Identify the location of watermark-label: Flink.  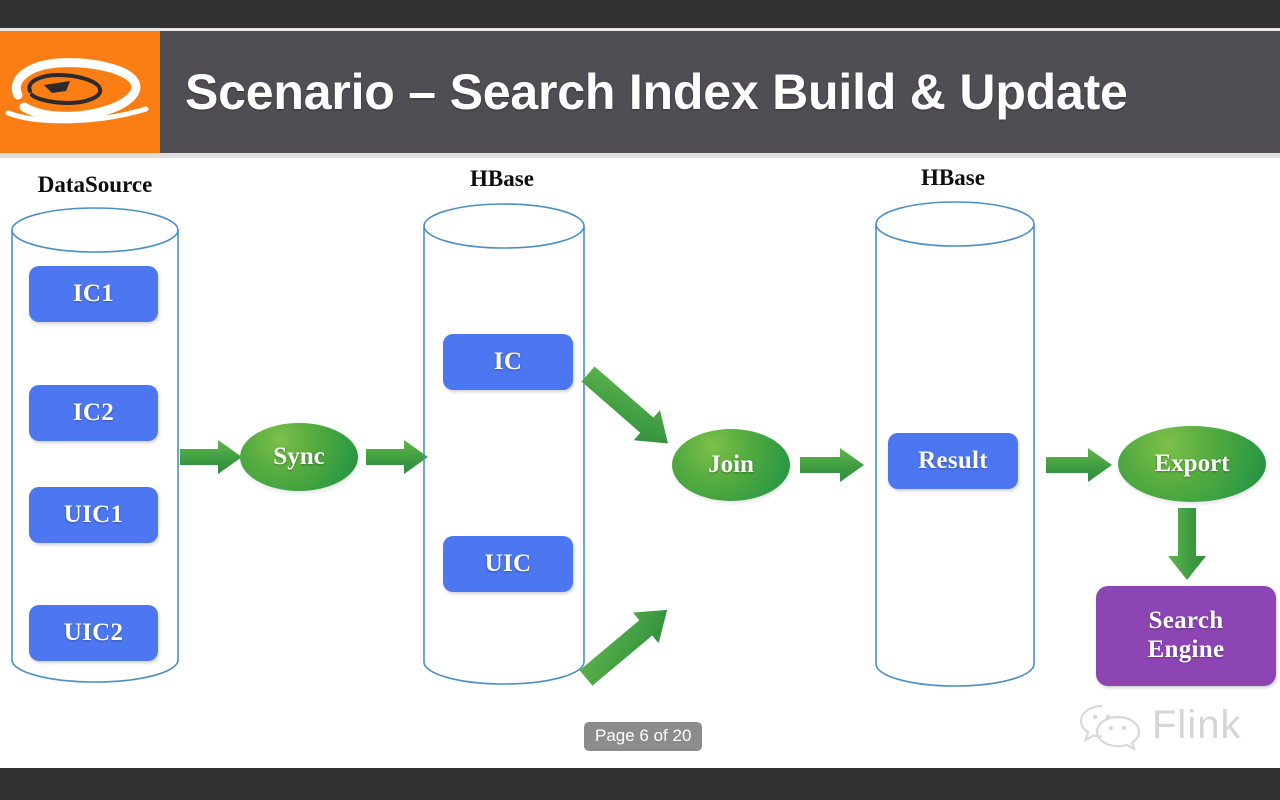
(1197, 725).